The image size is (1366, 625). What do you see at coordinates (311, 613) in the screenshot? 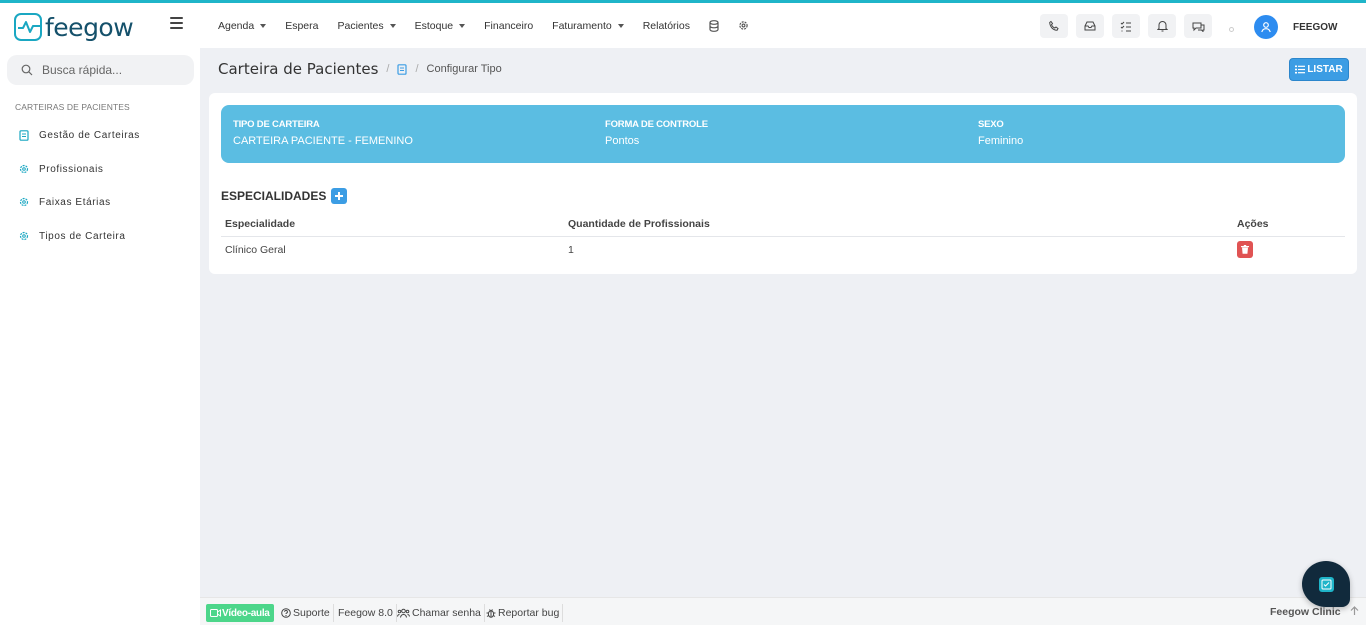
I see `suporte-label: Suporte` at bounding box center [311, 613].